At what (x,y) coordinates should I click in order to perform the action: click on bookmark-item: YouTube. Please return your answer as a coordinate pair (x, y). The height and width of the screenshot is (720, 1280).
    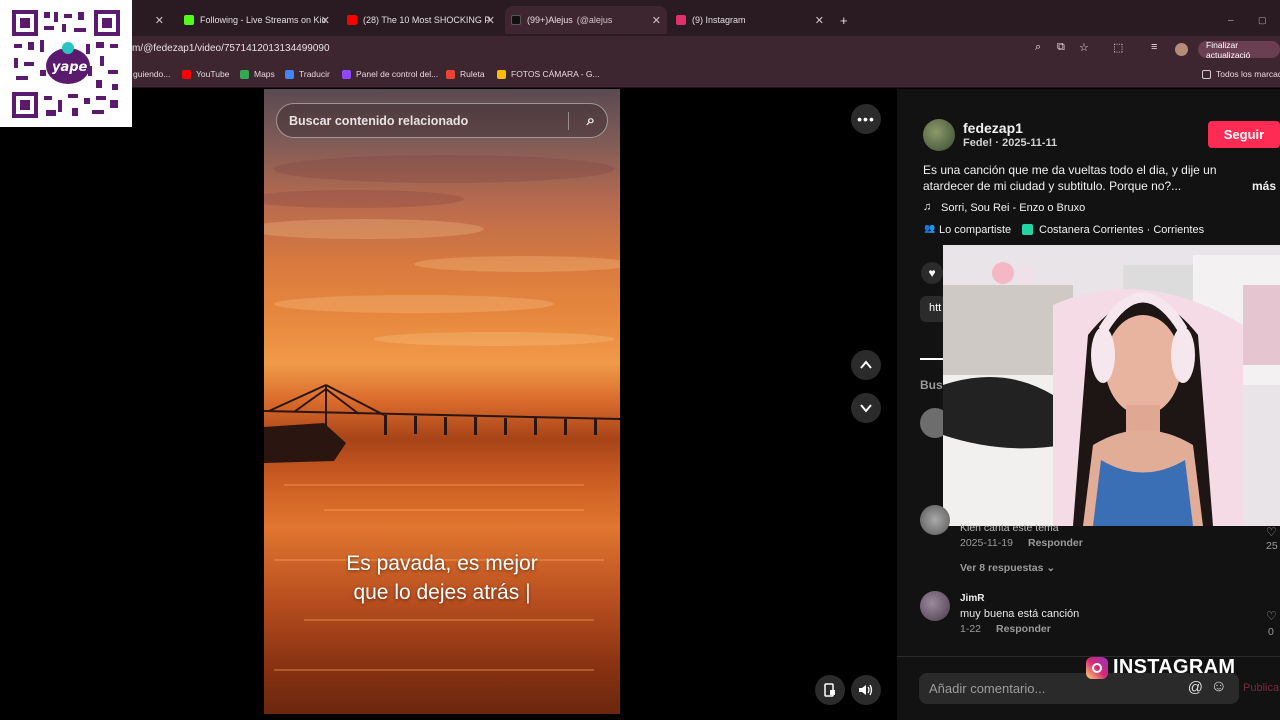
    Looking at the image, I should click on (205, 74).